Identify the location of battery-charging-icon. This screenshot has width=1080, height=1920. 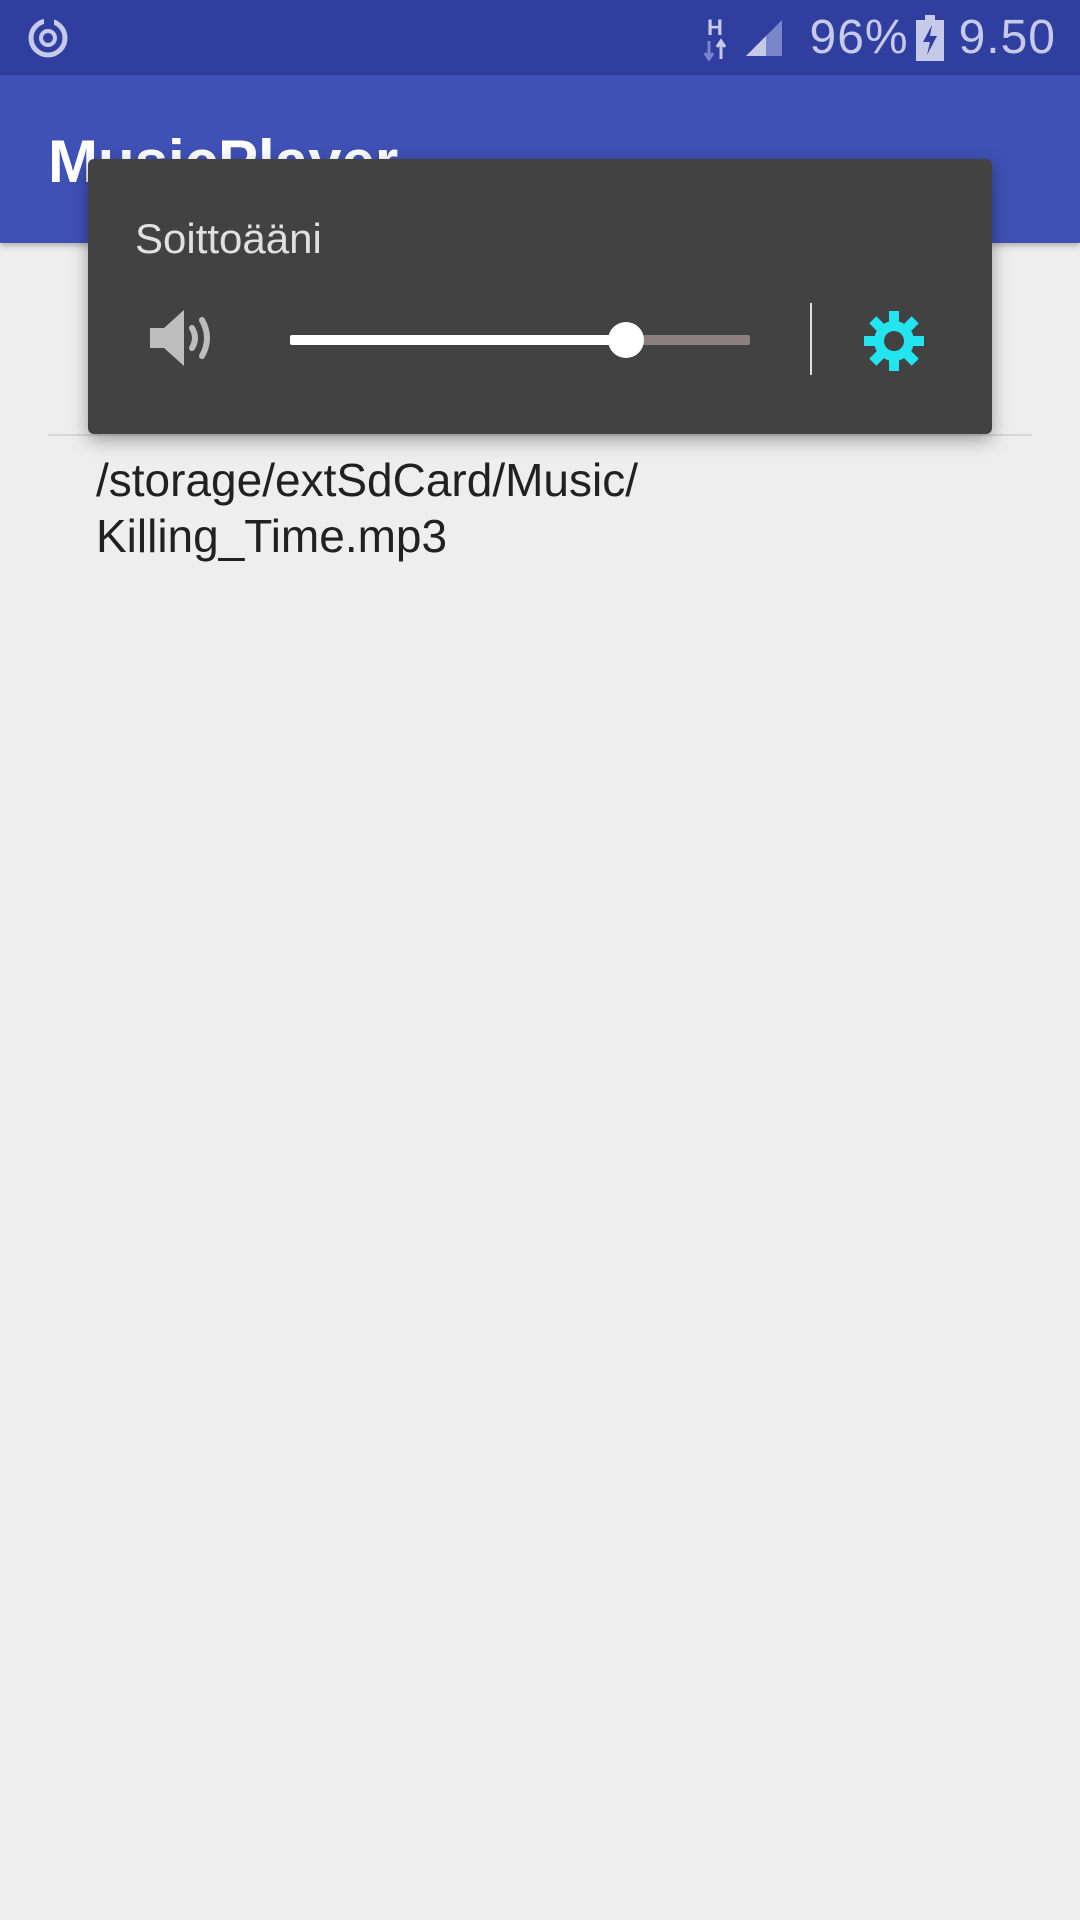
(929, 37).